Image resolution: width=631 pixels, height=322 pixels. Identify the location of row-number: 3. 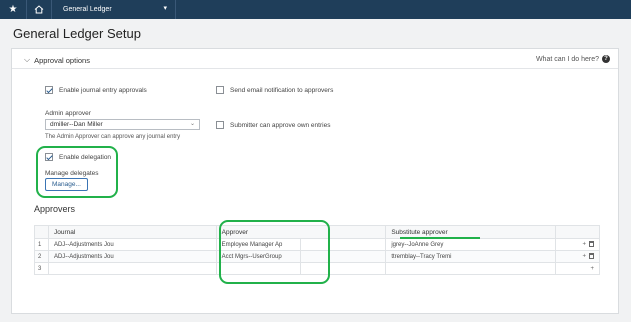
(41, 268).